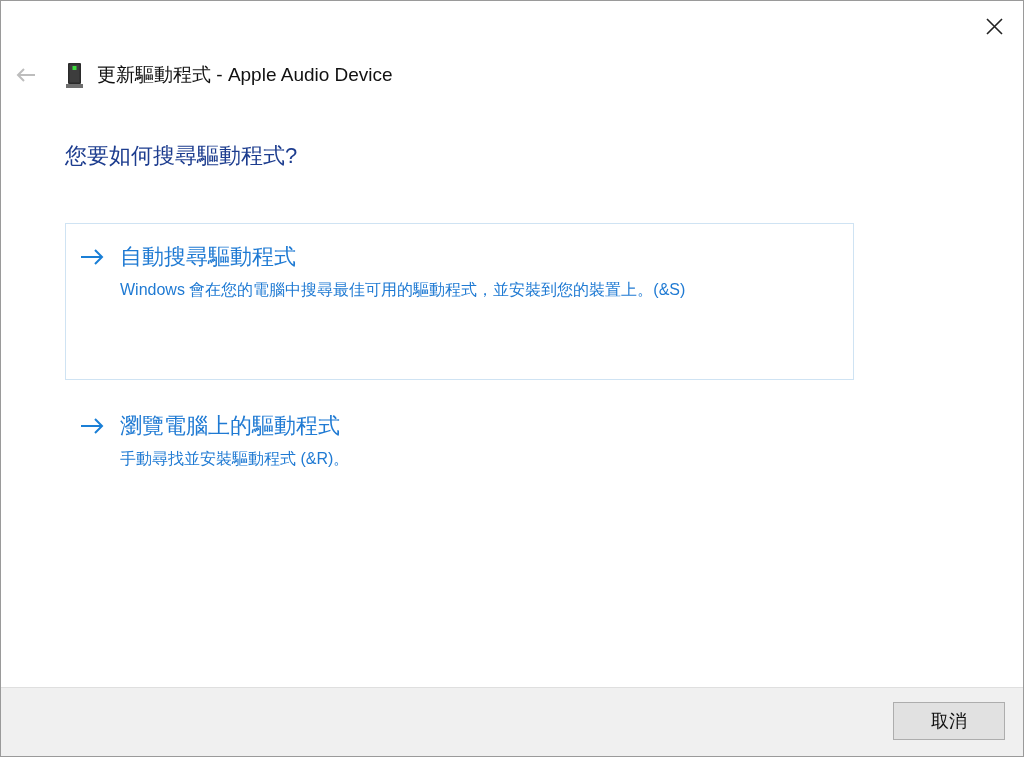 The image size is (1024, 757). What do you see at coordinates (994, 26) in the screenshot?
I see `close-icon` at bounding box center [994, 26].